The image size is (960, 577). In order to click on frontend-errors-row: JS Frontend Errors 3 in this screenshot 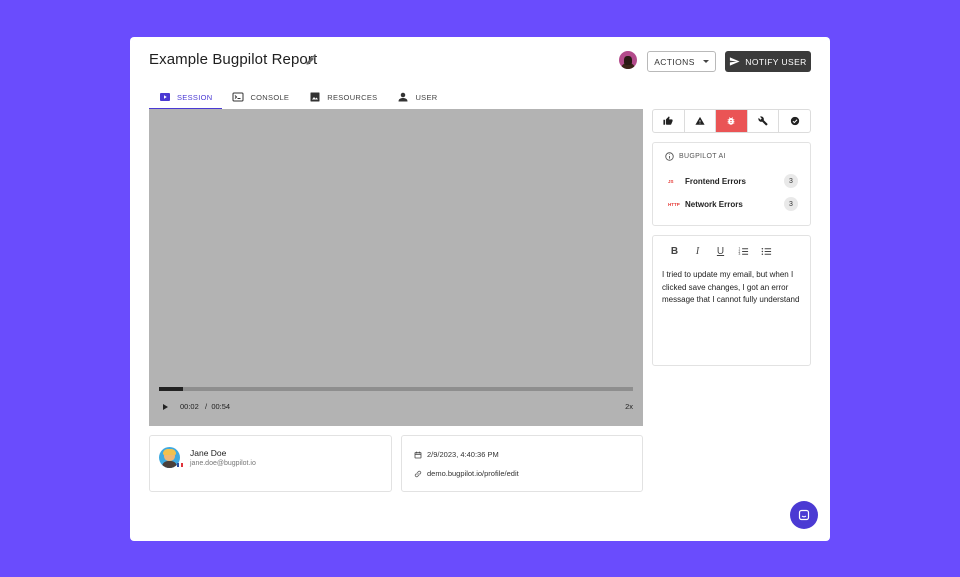, I will do `click(733, 181)`.